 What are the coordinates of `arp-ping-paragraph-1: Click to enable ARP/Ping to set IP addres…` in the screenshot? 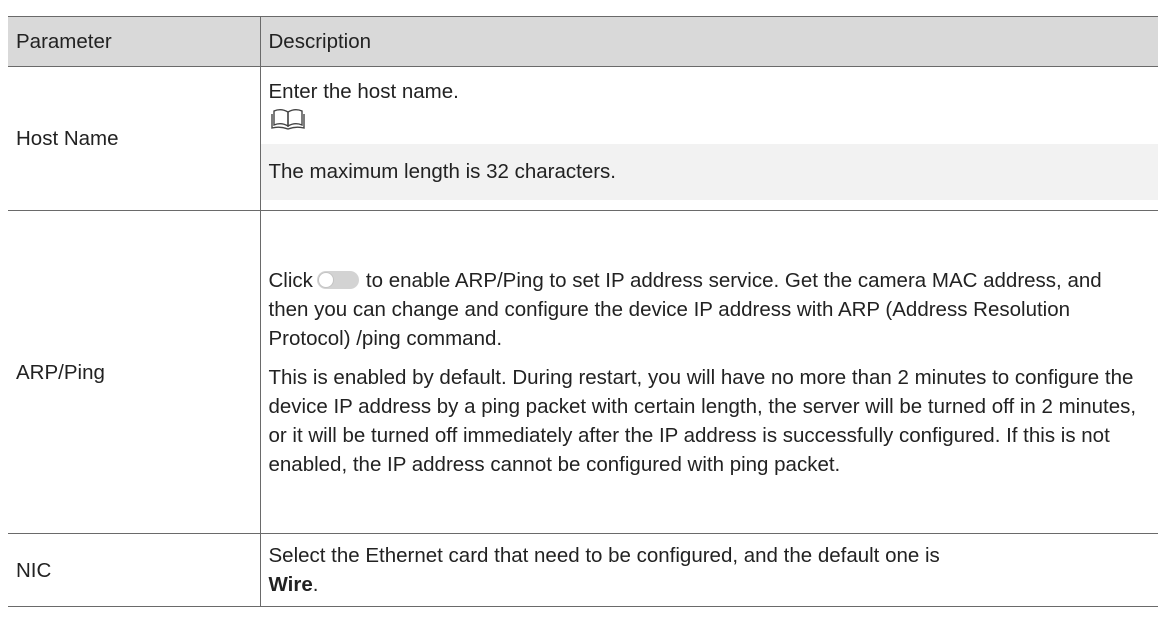 It's located at (708, 309).